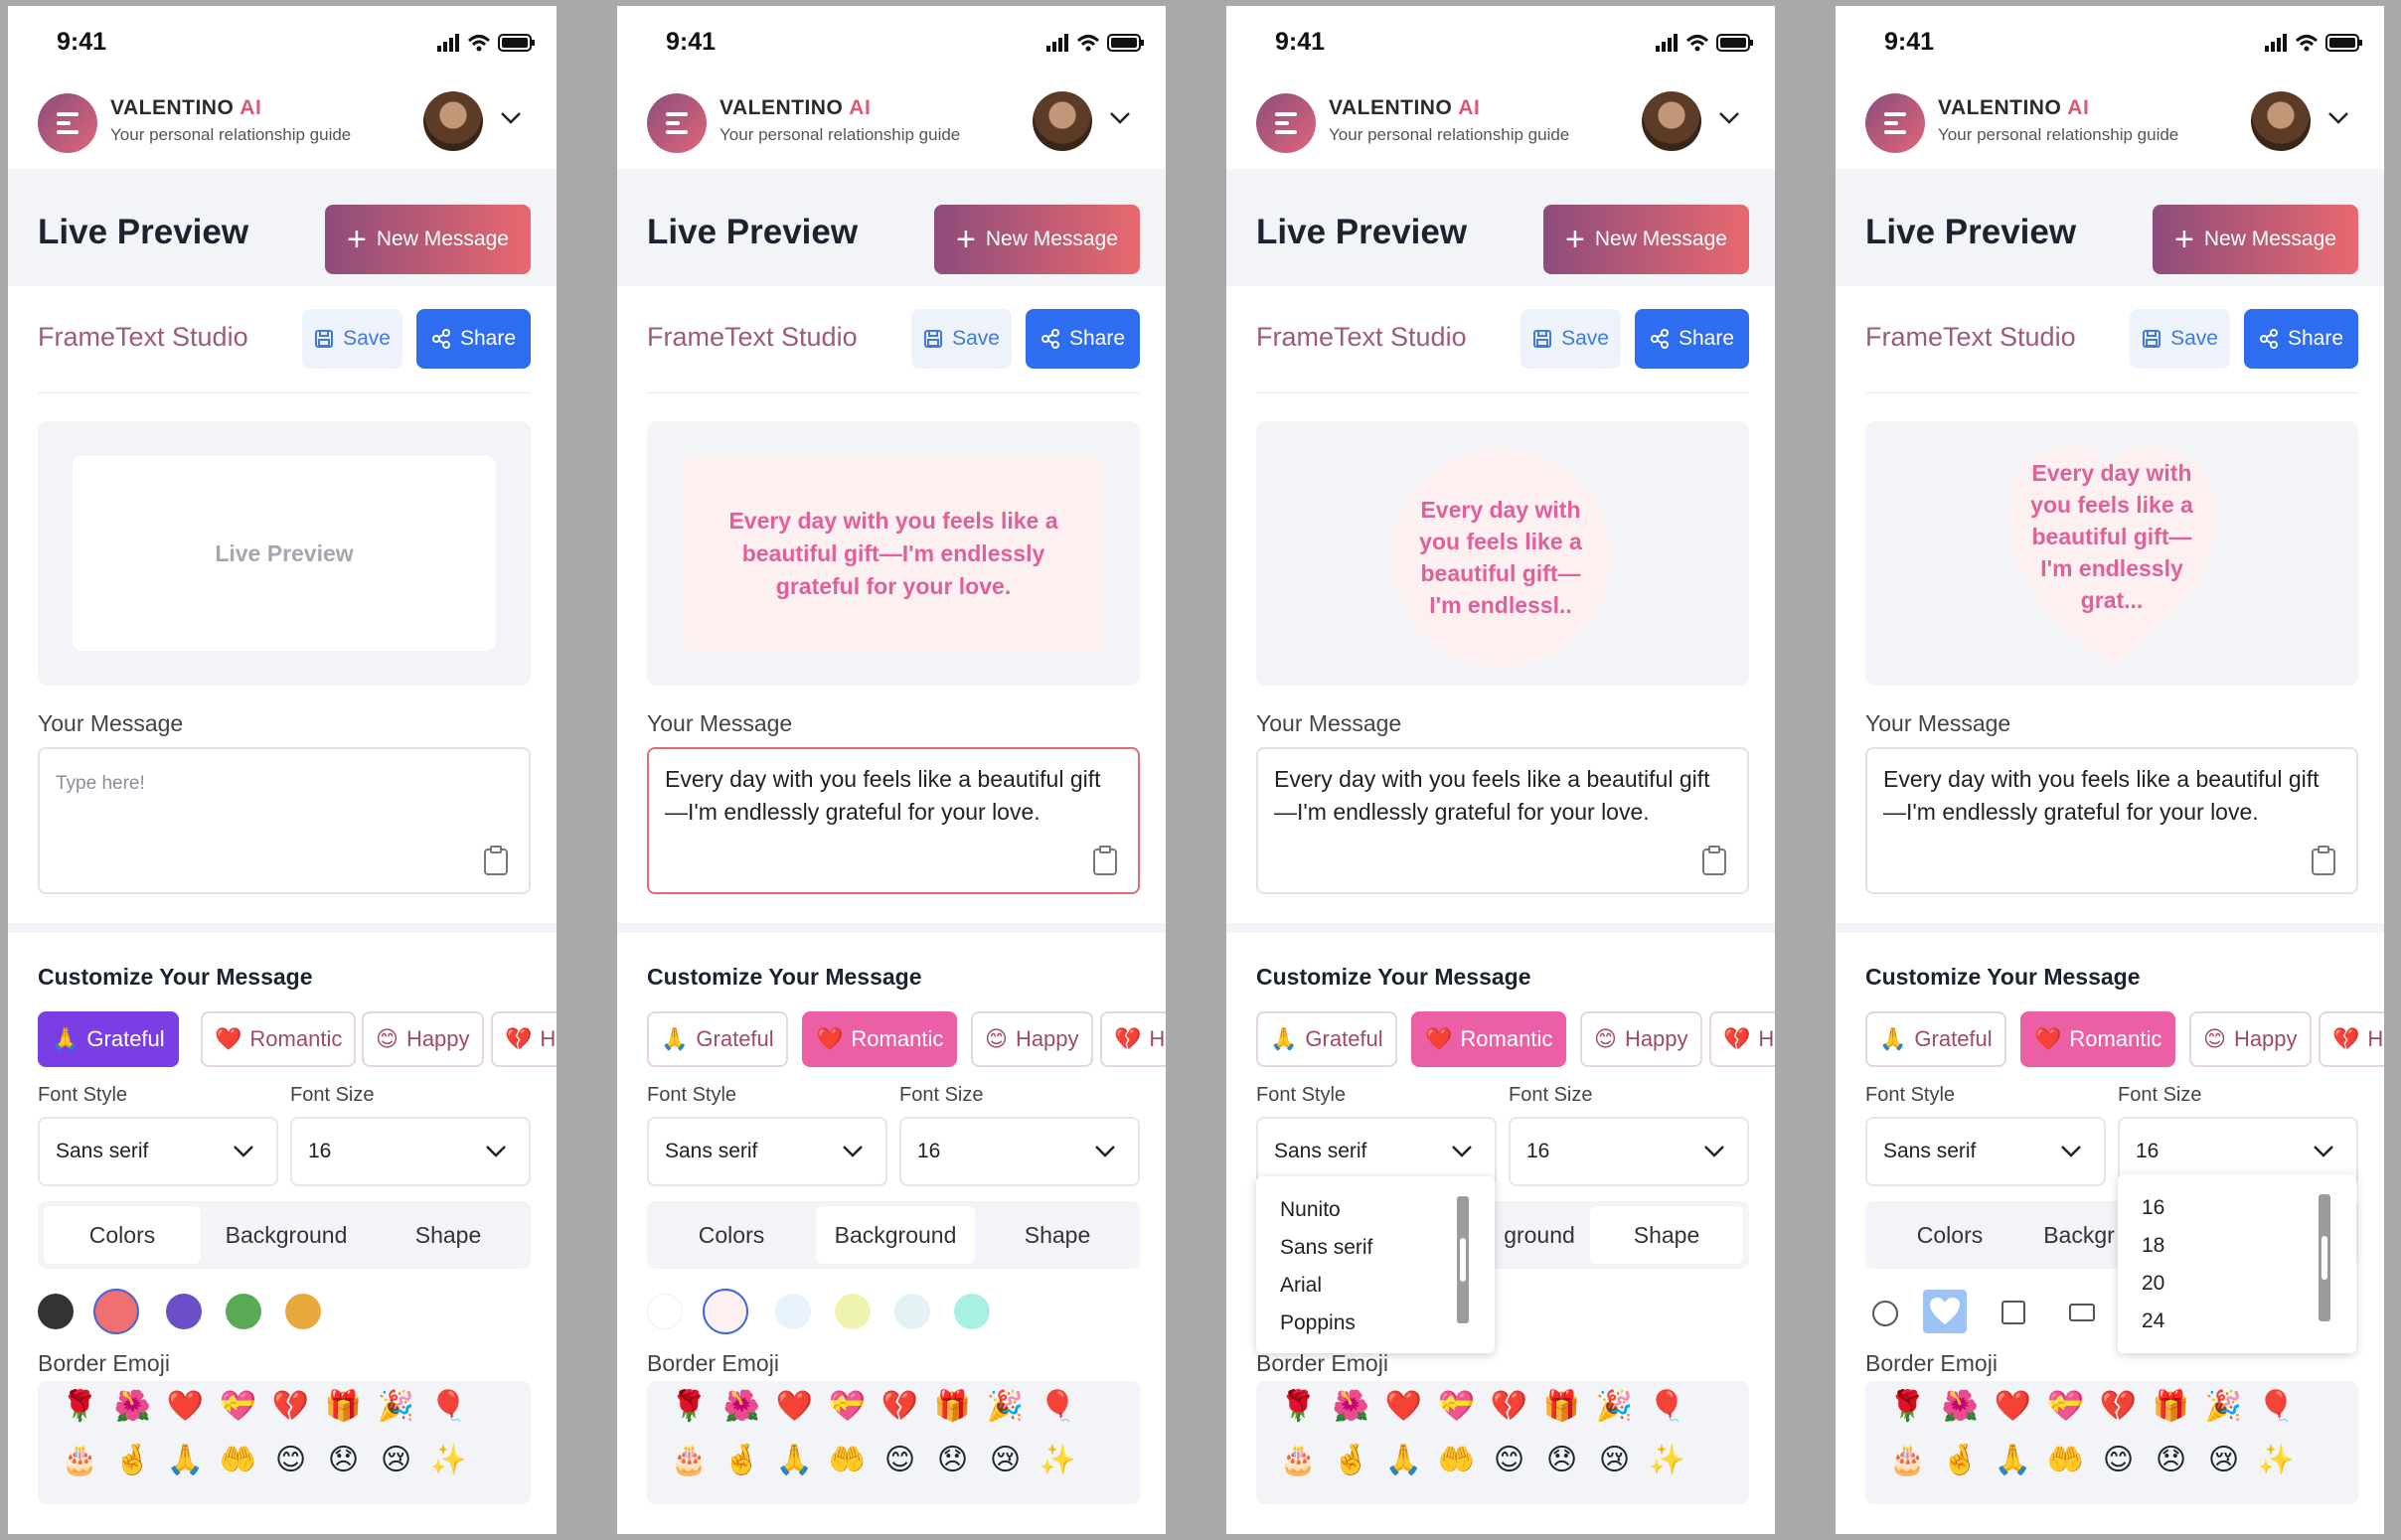 This screenshot has width=2401, height=1540. Describe the element at coordinates (1318, 1323) in the screenshot. I see `font-option-poppins: Poppins` at that location.